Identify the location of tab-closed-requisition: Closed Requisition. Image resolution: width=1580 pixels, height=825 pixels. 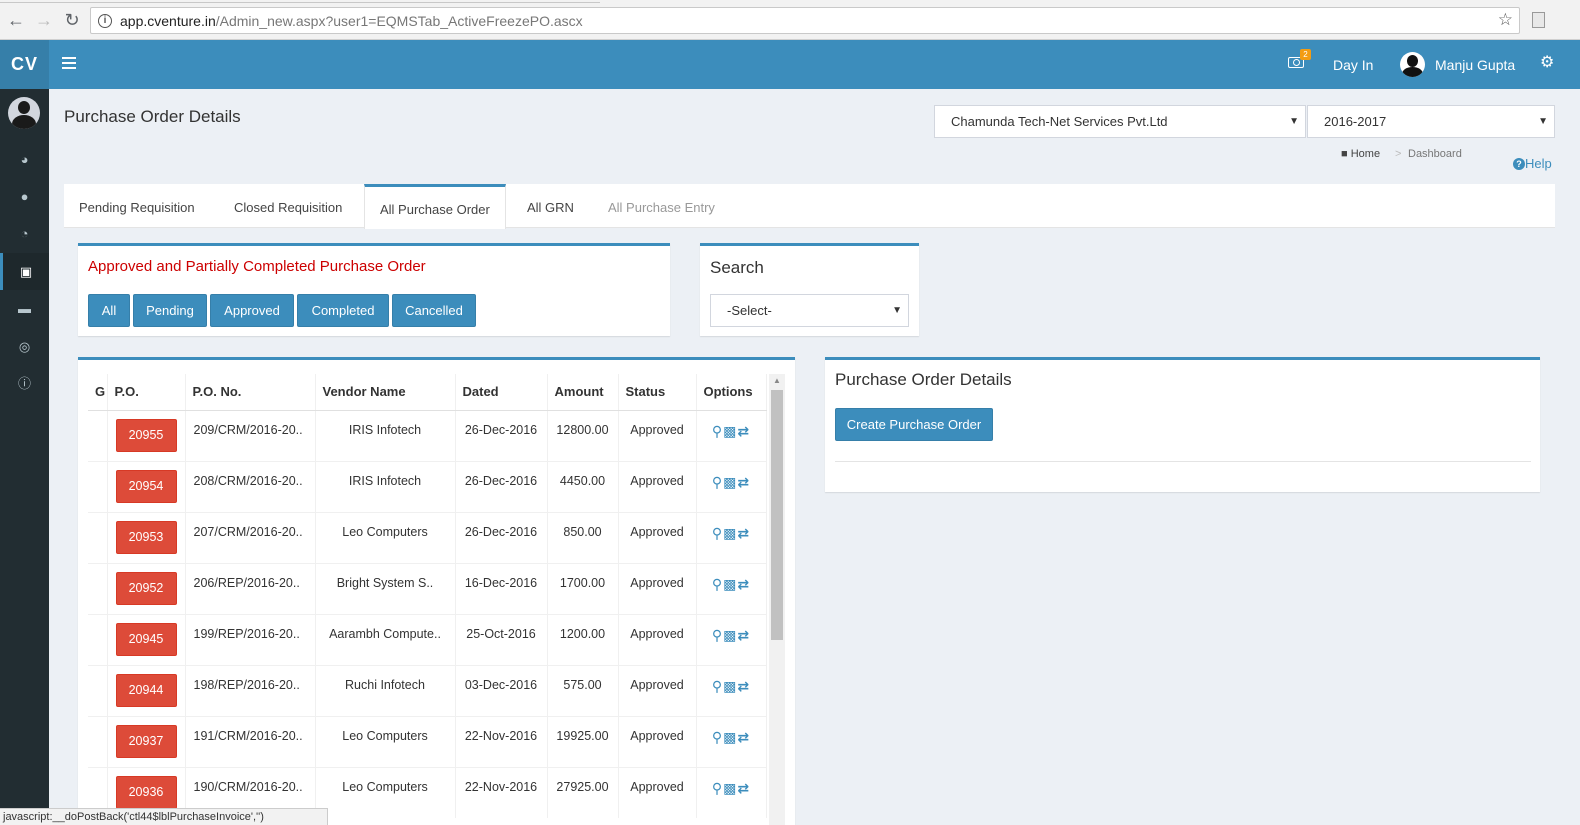
(288, 206).